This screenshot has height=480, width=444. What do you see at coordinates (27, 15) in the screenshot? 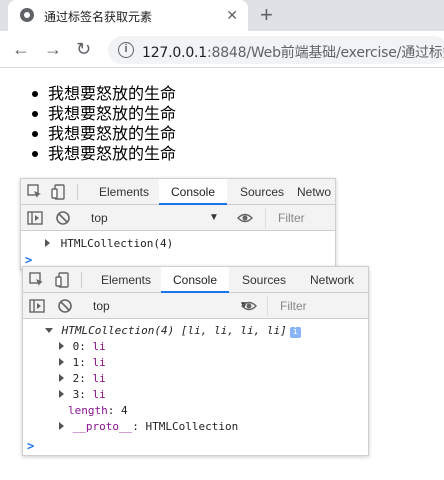
I see `globe-icon` at bounding box center [27, 15].